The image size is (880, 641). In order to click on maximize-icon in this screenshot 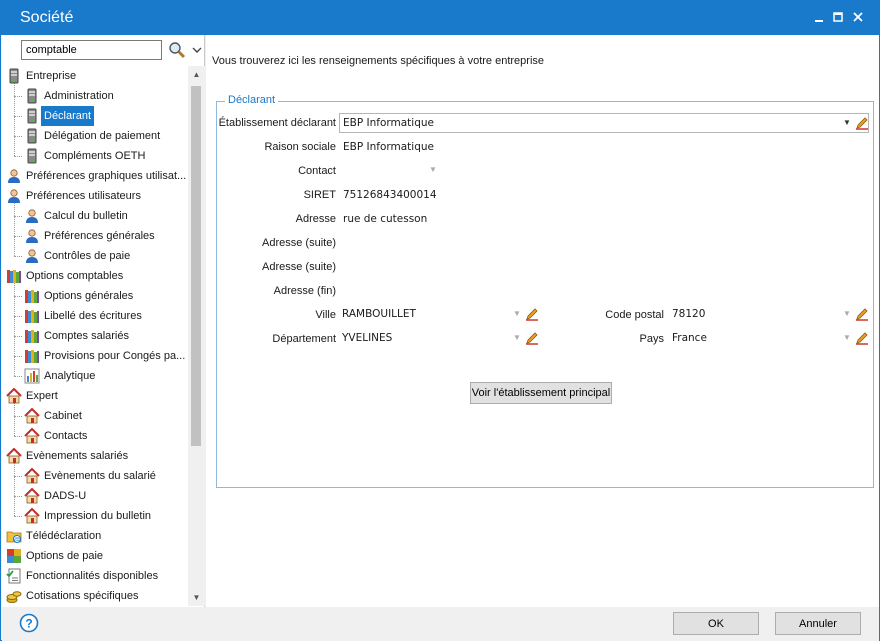, I will do `click(838, 17)`.